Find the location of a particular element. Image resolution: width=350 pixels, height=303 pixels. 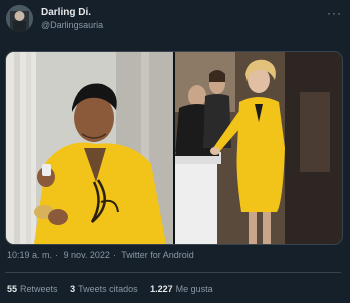

author-display-name: Darling Di. is located at coordinates (66, 12).